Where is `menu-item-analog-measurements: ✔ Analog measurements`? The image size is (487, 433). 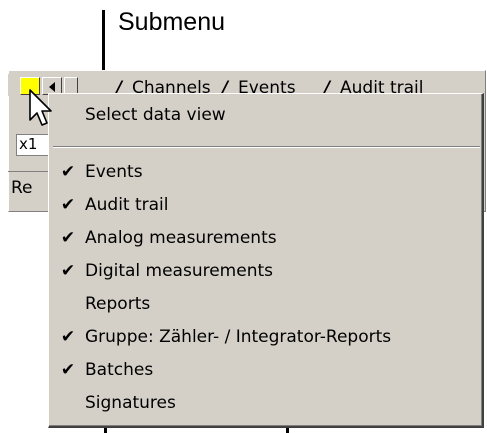 menu-item-analog-measurements: ✔ Analog measurements is located at coordinates (264, 238).